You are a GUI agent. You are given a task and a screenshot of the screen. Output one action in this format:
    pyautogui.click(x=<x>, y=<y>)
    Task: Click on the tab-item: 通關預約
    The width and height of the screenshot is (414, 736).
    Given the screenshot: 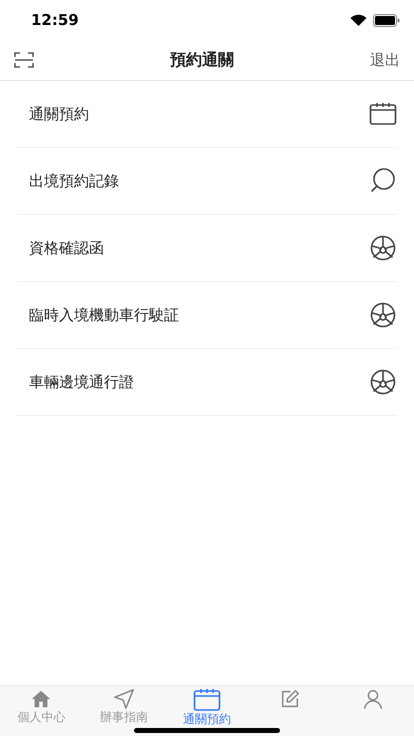 What is the action you would take?
    pyautogui.click(x=207, y=711)
    